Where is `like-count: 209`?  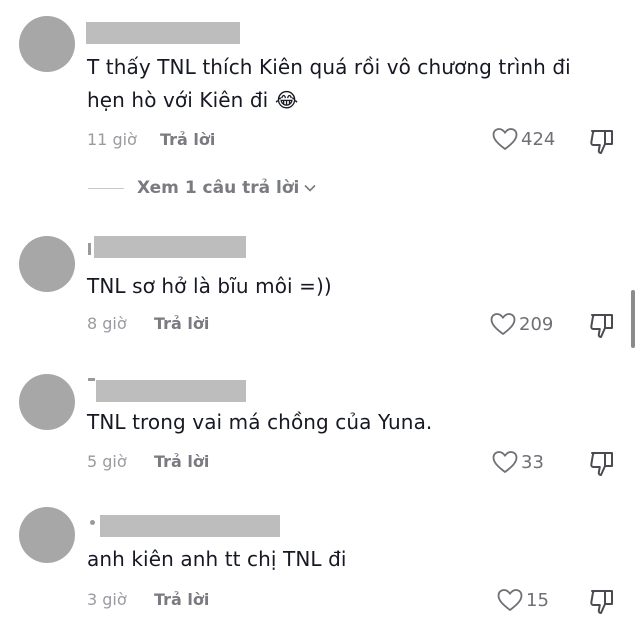
like-count: 209 is located at coordinates (536, 324).